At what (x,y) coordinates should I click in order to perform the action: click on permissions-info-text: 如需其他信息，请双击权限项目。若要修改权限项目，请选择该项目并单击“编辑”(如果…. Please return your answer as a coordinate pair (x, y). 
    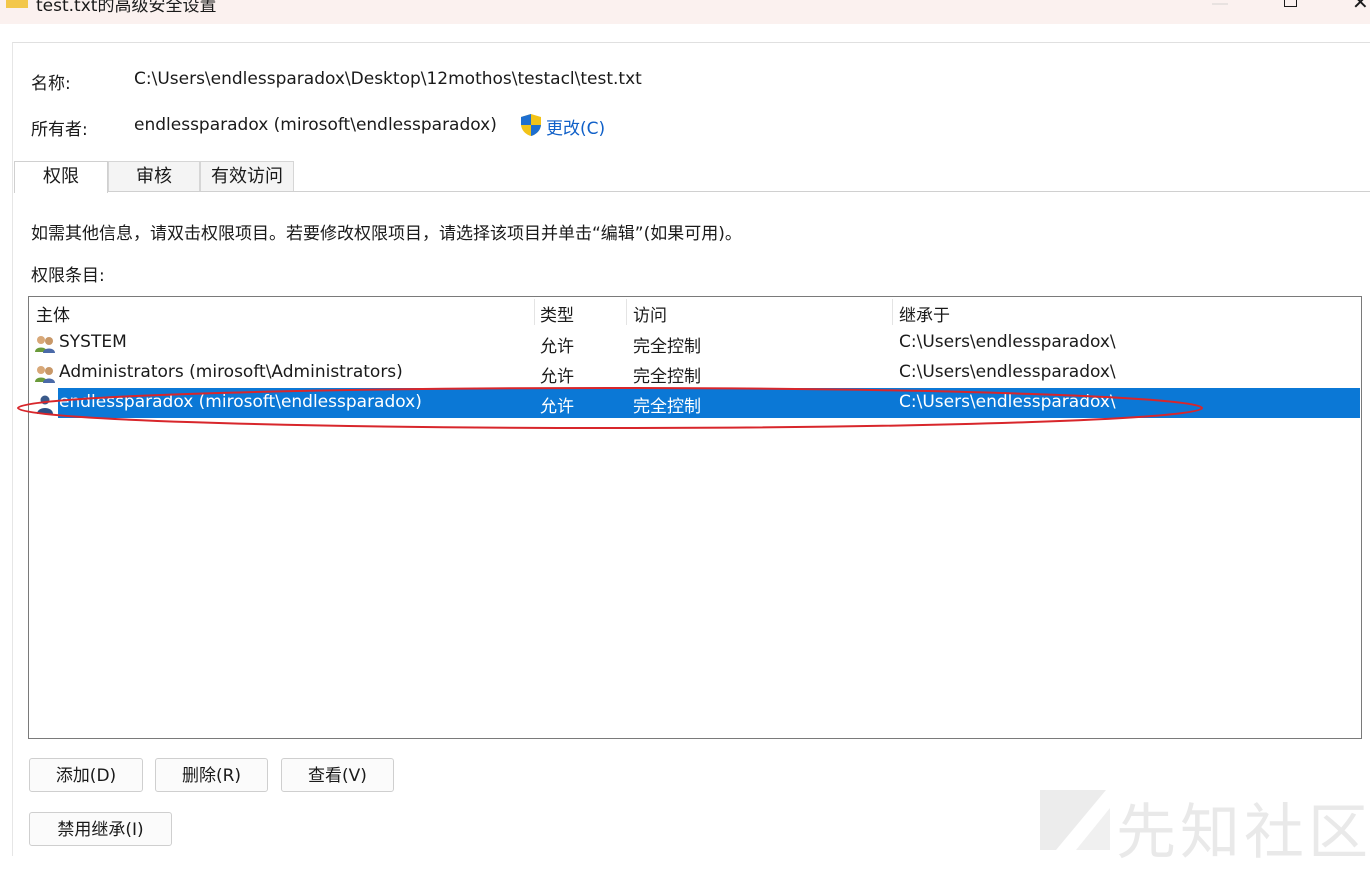
    Looking at the image, I should click on (386, 234).